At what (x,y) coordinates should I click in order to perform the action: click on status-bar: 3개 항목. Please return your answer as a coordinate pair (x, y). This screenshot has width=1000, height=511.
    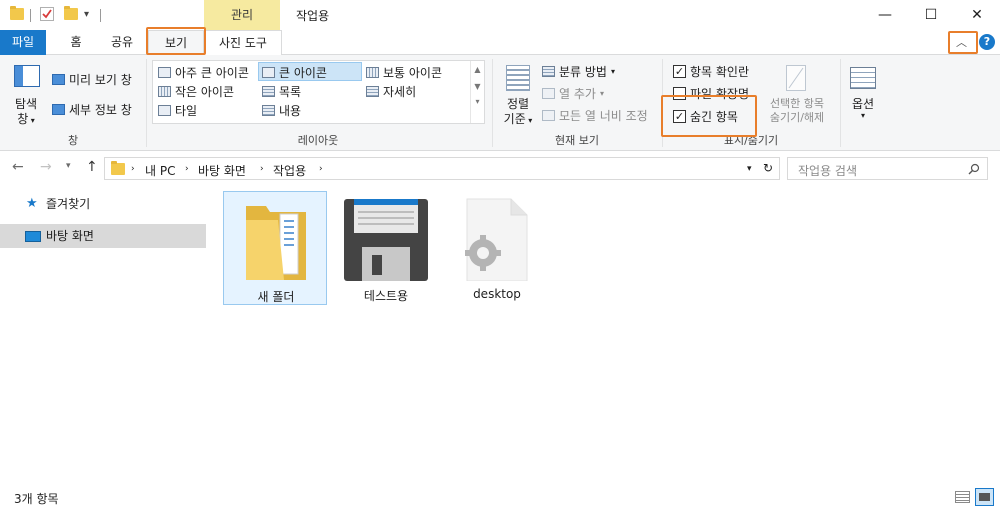
    Looking at the image, I should click on (500, 497).